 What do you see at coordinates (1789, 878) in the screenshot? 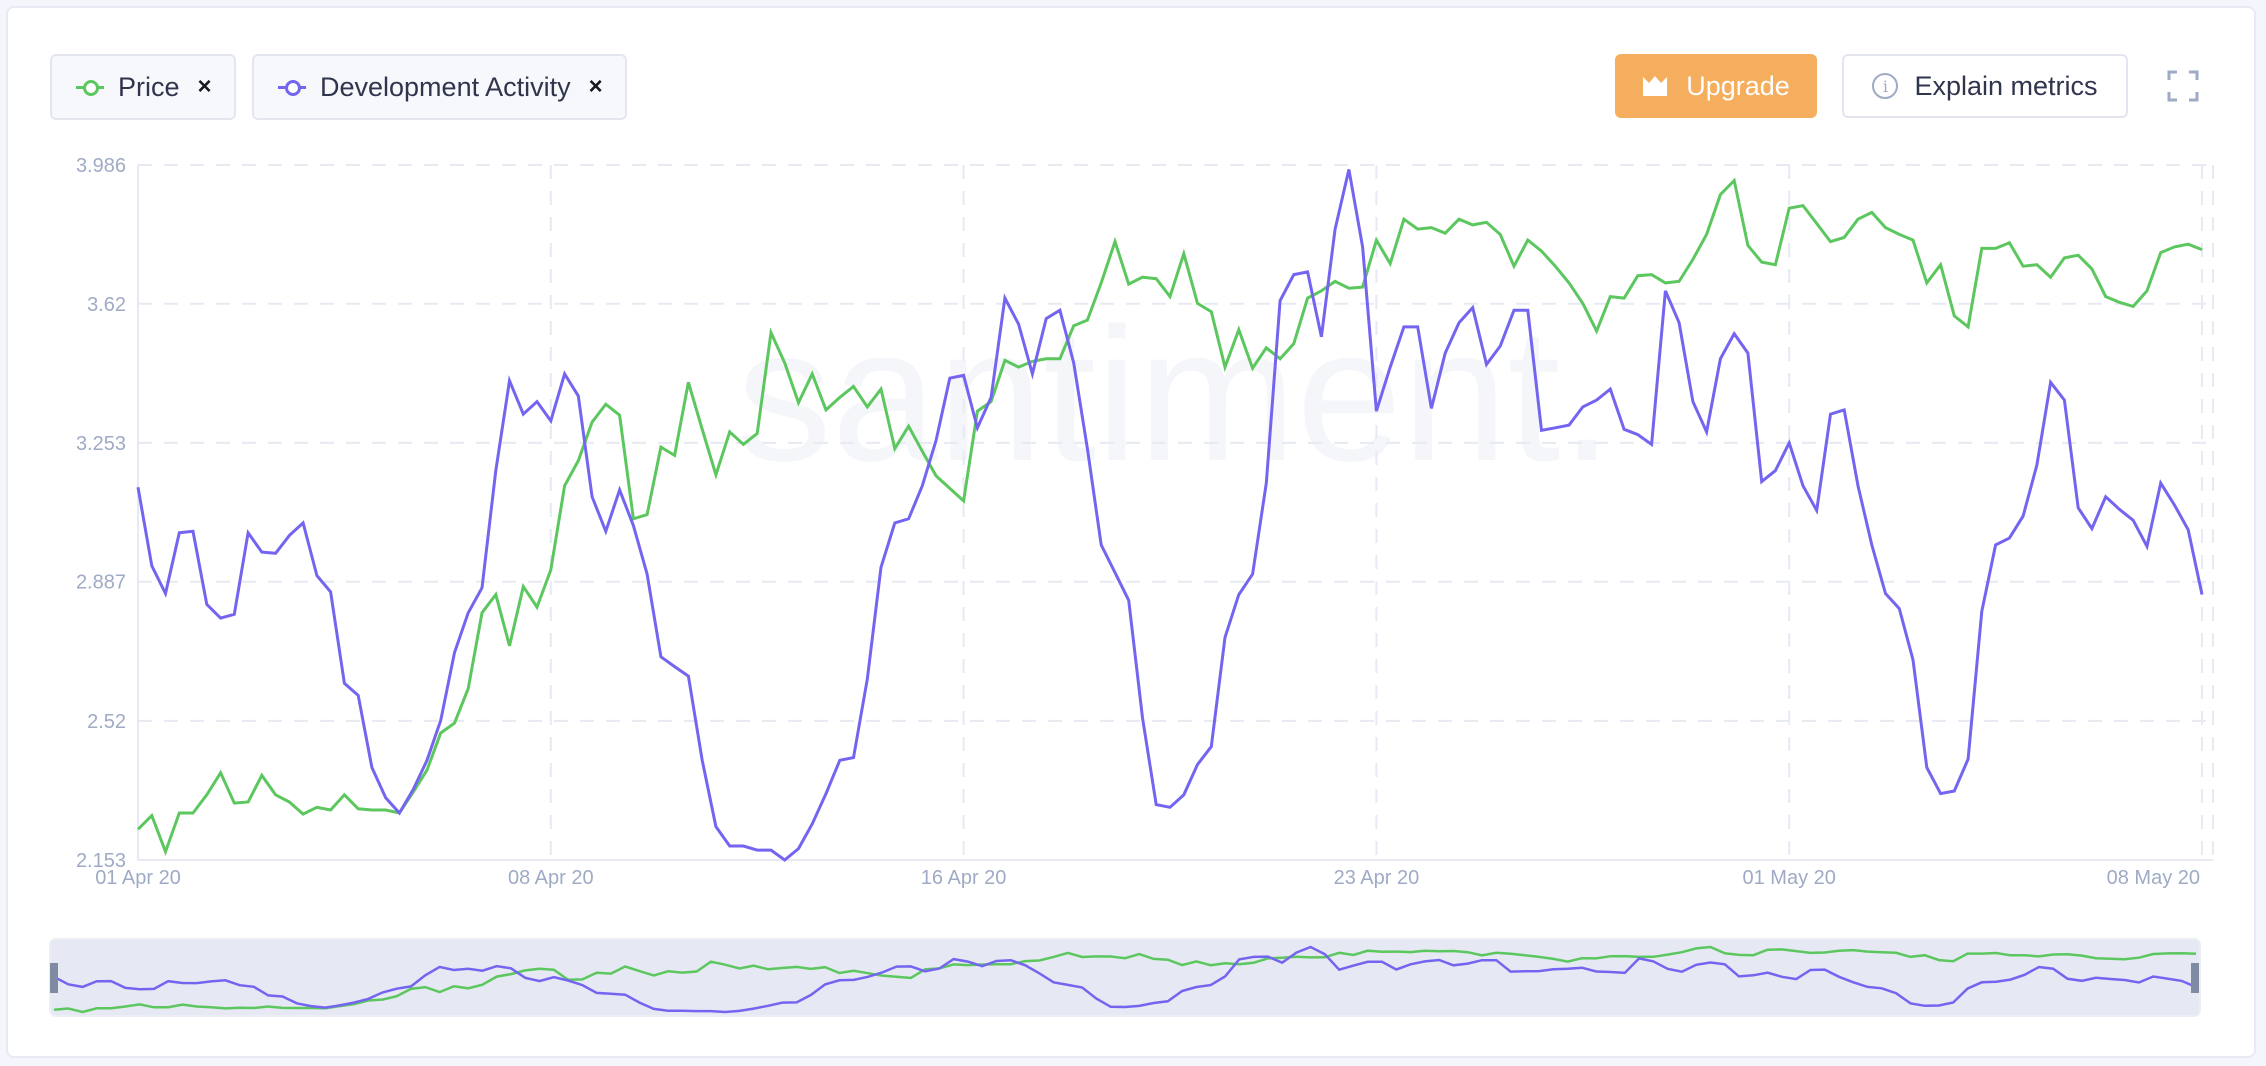
I see `x-tick-label: 01 May 20` at bounding box center [1789, 878].